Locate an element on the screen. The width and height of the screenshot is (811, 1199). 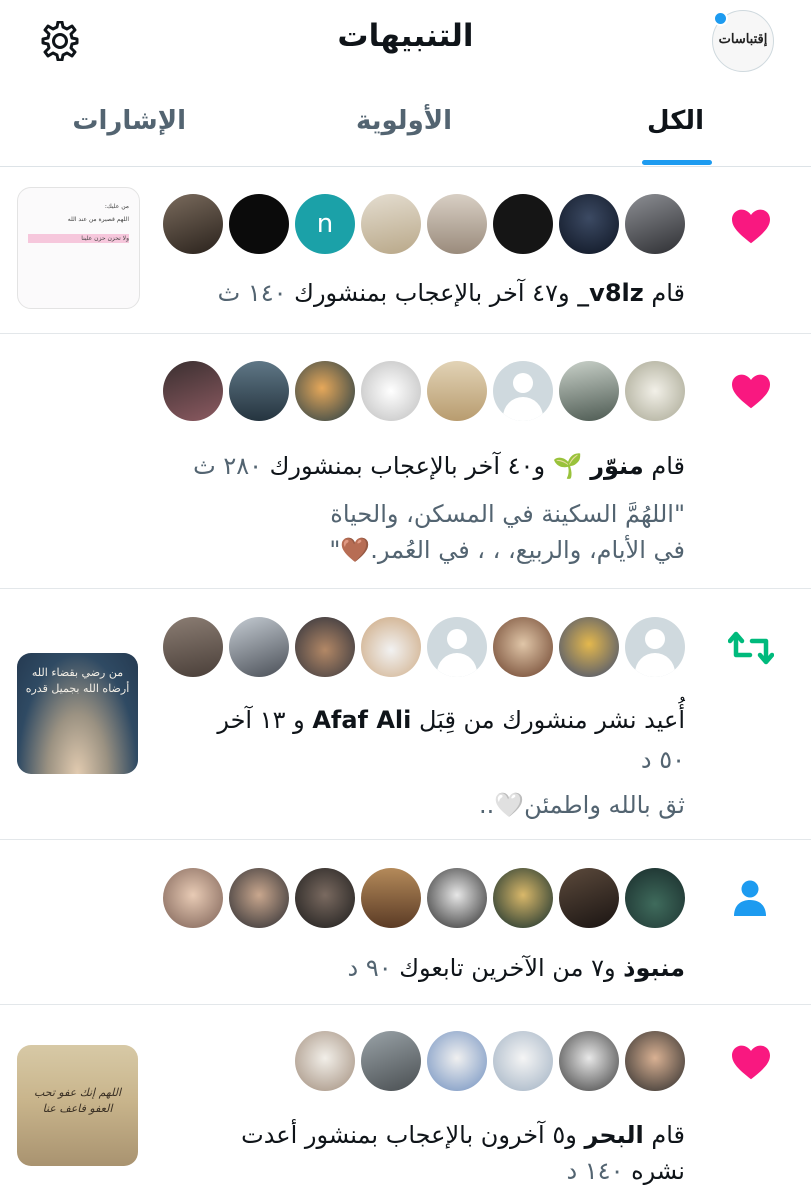
thumbnail-text: من رضي بقضاء الله is located at coordinates (77, 672).